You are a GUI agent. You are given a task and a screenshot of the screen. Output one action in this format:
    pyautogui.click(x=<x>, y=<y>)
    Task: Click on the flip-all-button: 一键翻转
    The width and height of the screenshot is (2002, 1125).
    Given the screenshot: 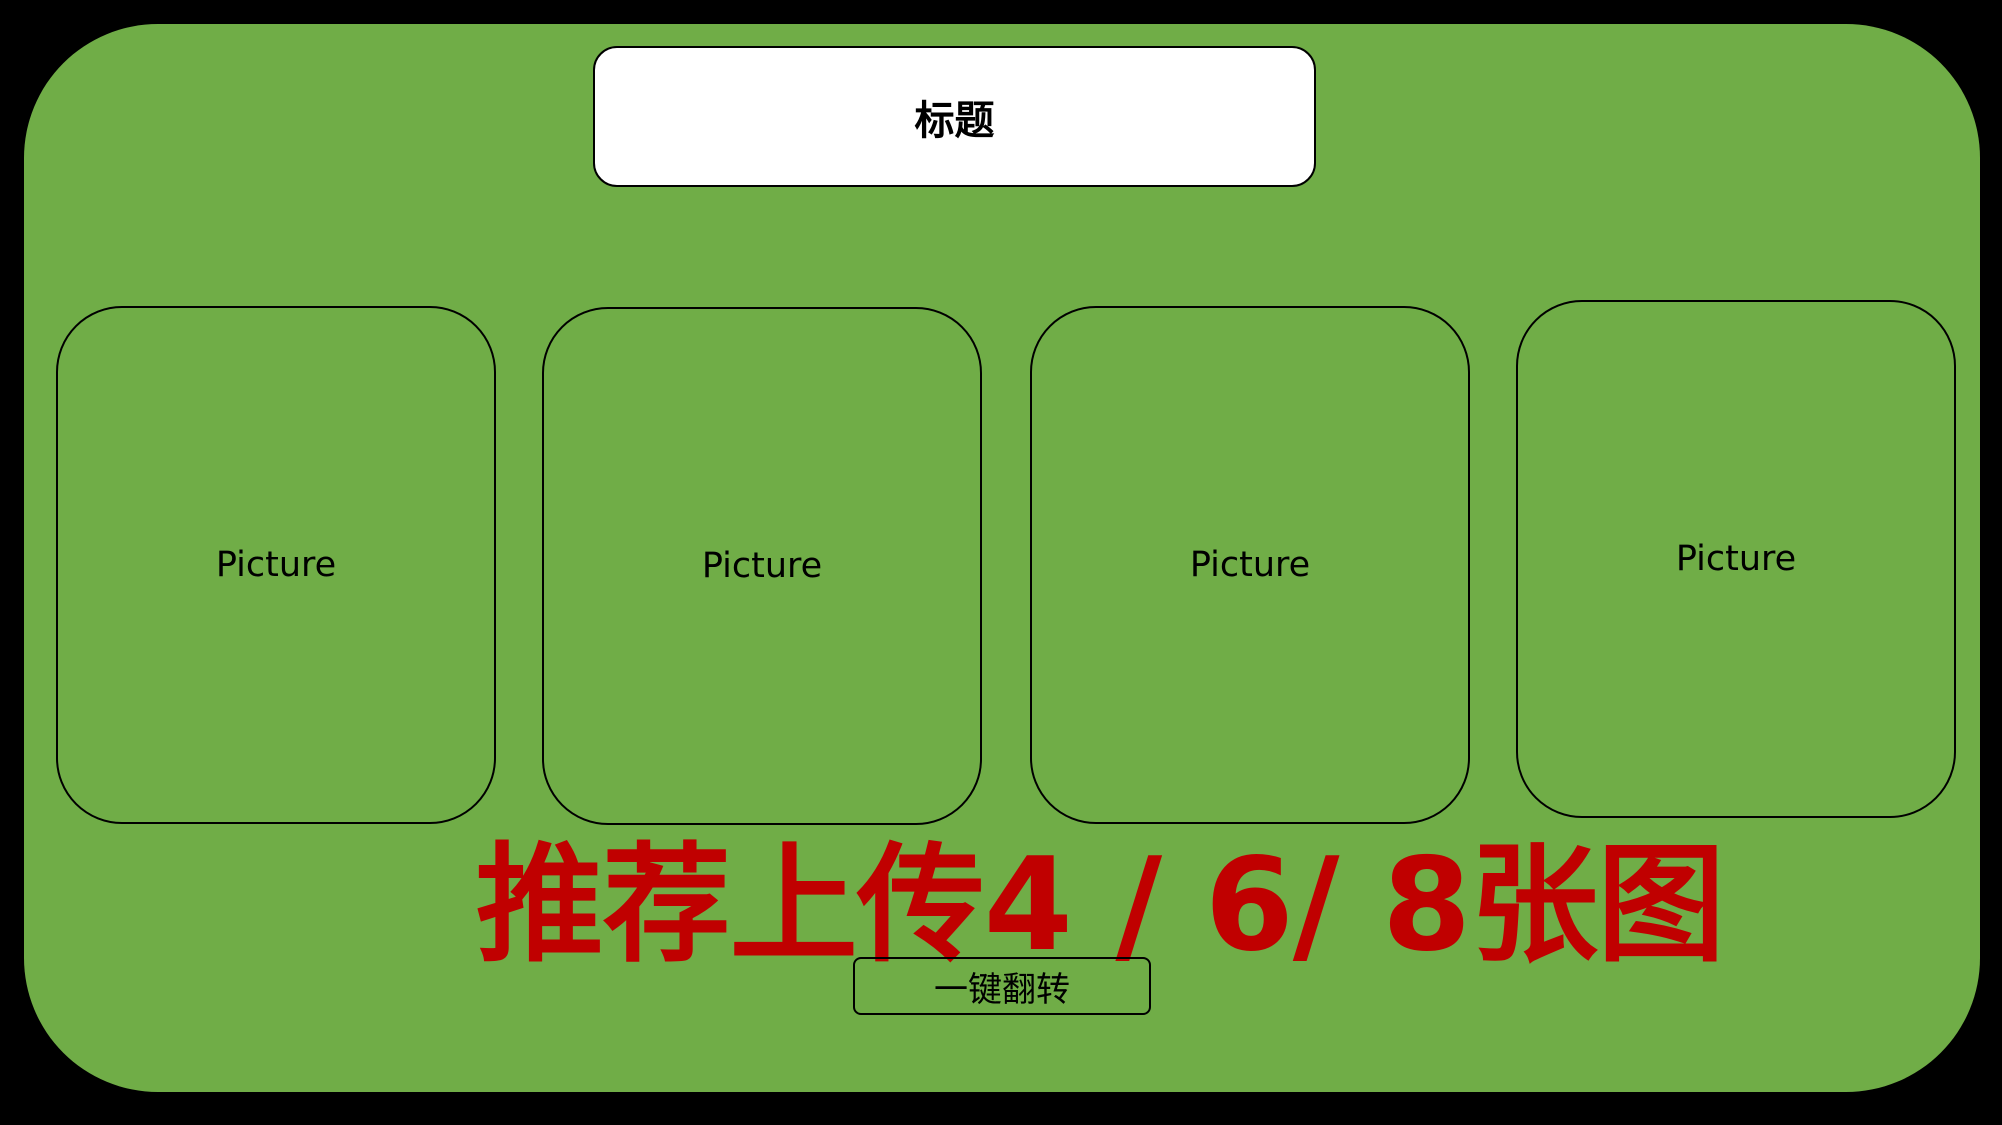 What is the action you would take?
    pyautogui.click(x=1002, y=986)
    